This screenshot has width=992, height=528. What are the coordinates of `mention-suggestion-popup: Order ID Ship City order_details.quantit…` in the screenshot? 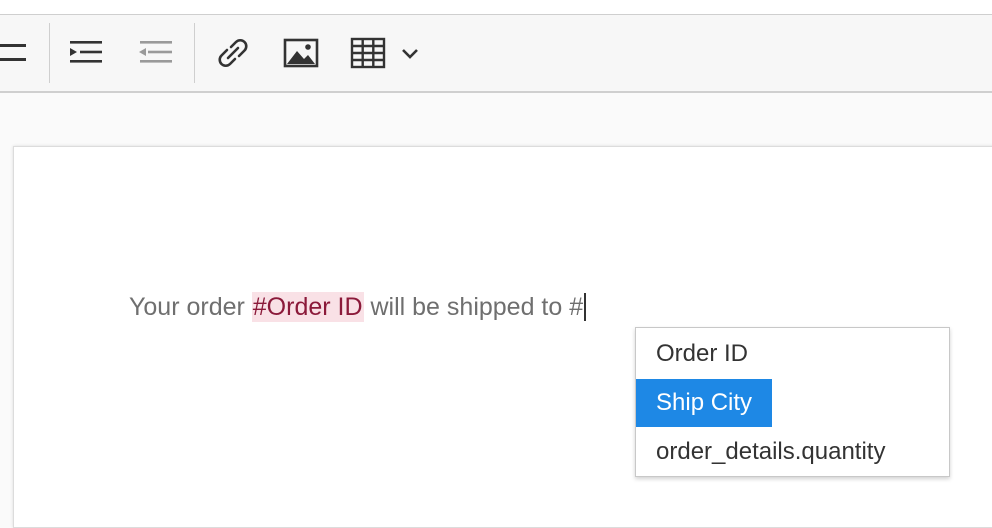 It's located at (792, 402).